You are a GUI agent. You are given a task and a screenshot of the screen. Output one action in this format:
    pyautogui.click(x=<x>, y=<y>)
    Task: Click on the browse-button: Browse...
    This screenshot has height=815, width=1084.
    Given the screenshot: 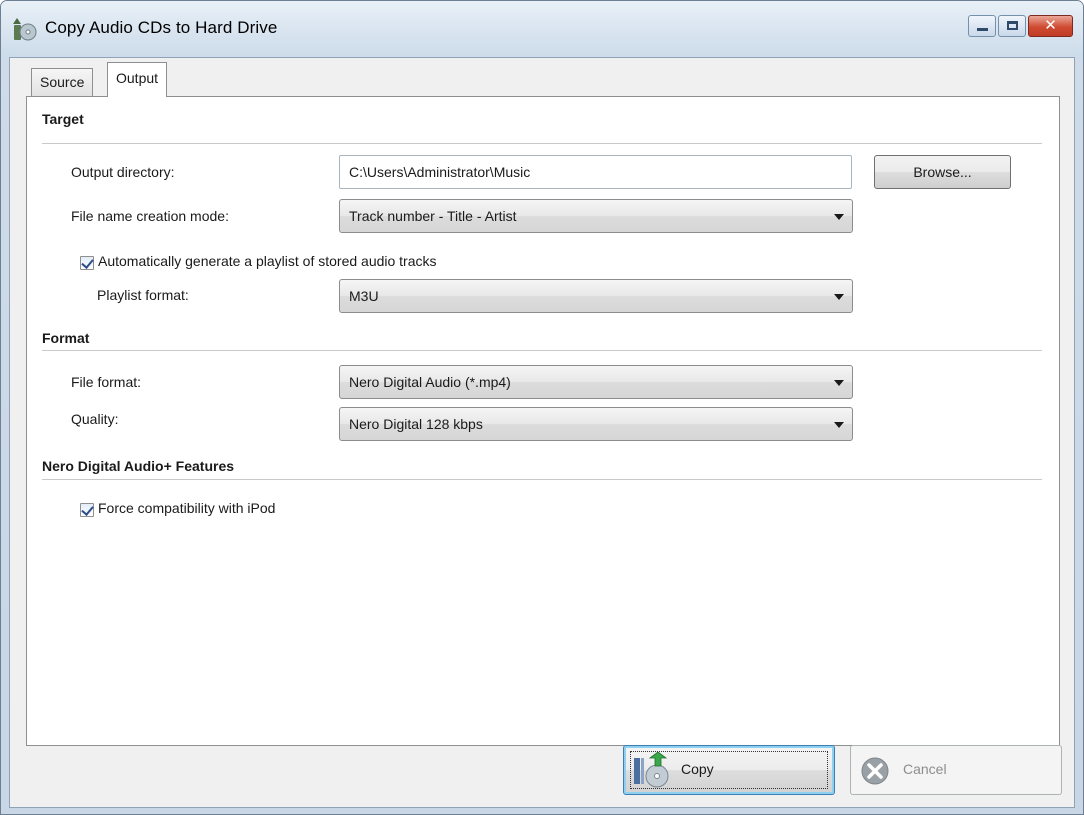 What is the action you would take?
    pyautogui.click(x=942, y=172)
    